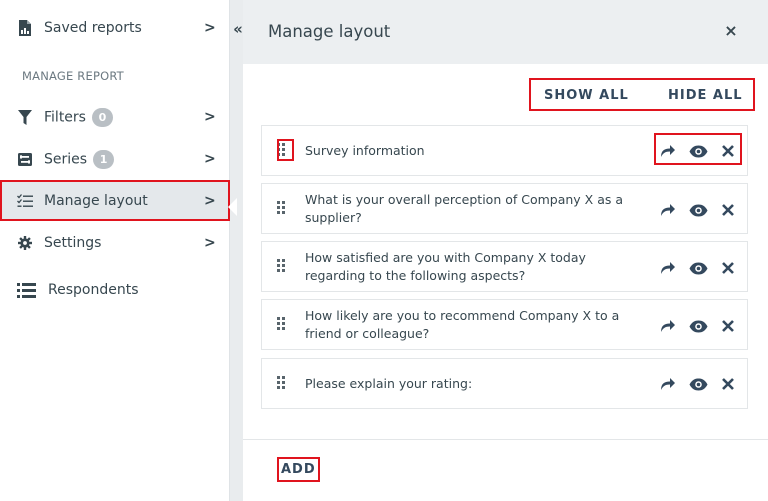 This screenshot has height=501, width=768. Describe the element at coordinates (66, 159) in the screenshot. I see `sidebar-item-label: Series` at that location.